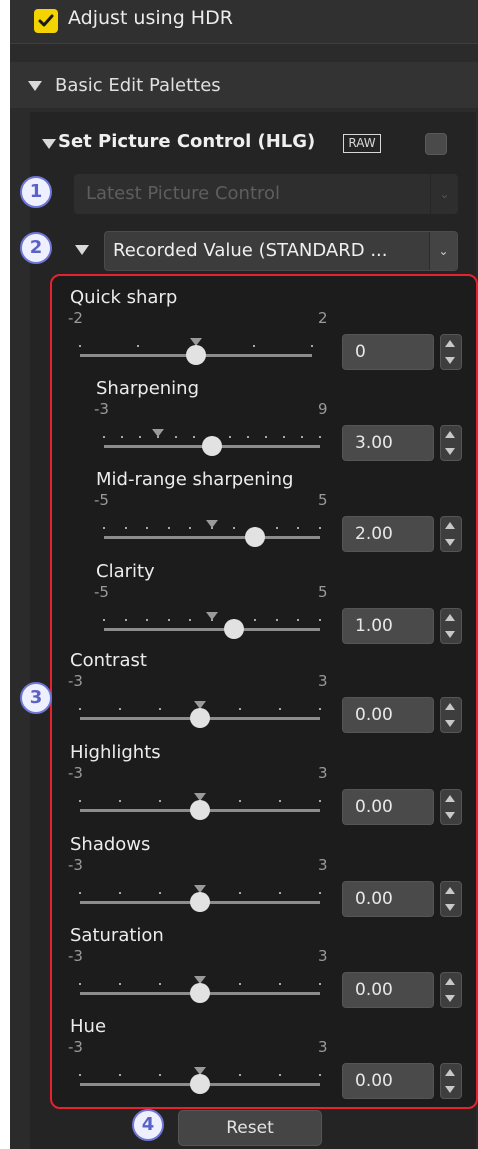 The image size is (478, 1149). What do you see at coordinates (75, 318) in the screenshot?
I see `slider-min-label: -2` at bounding box center [75, 318].